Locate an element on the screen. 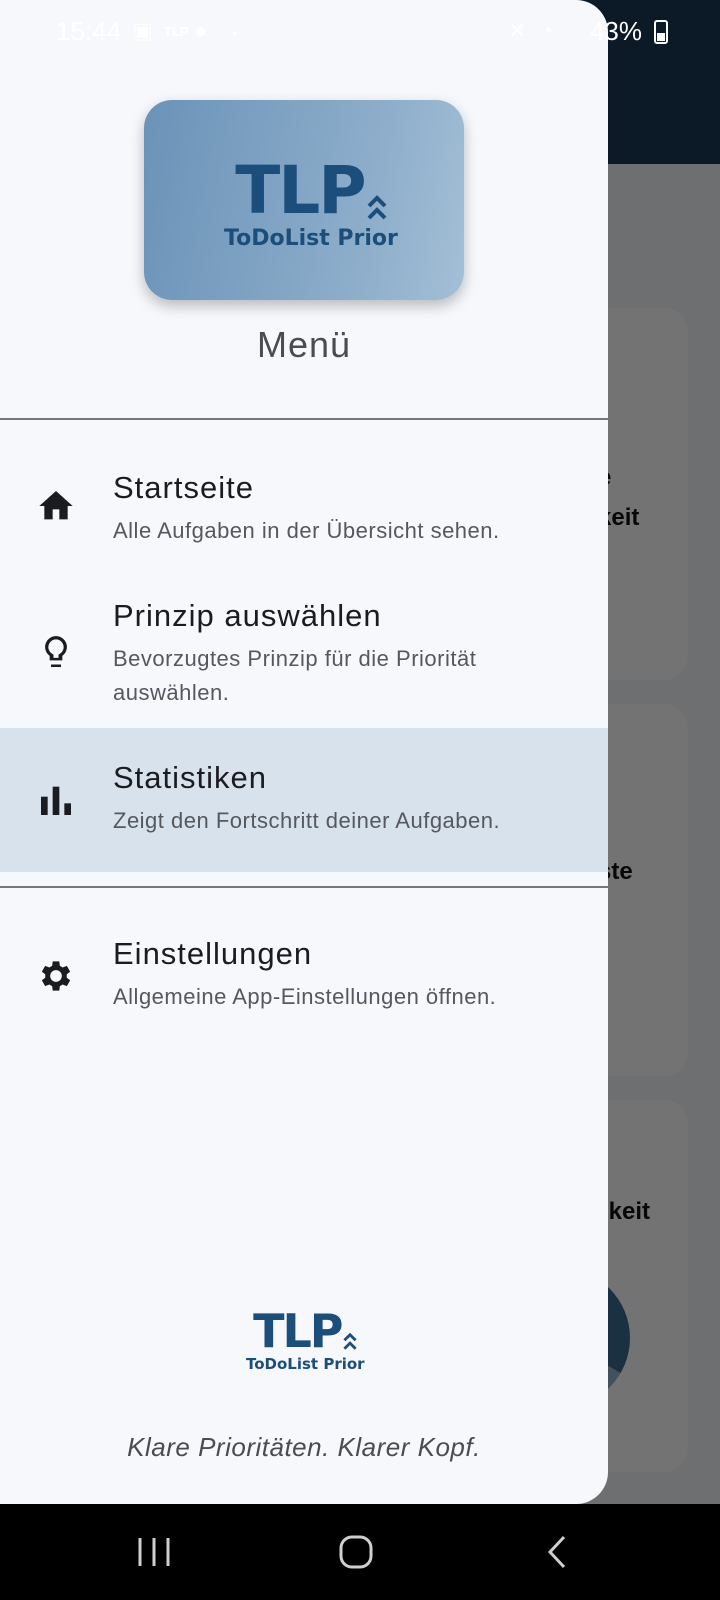  wifi-icon: ◔ is located at coordinates (547, 30).